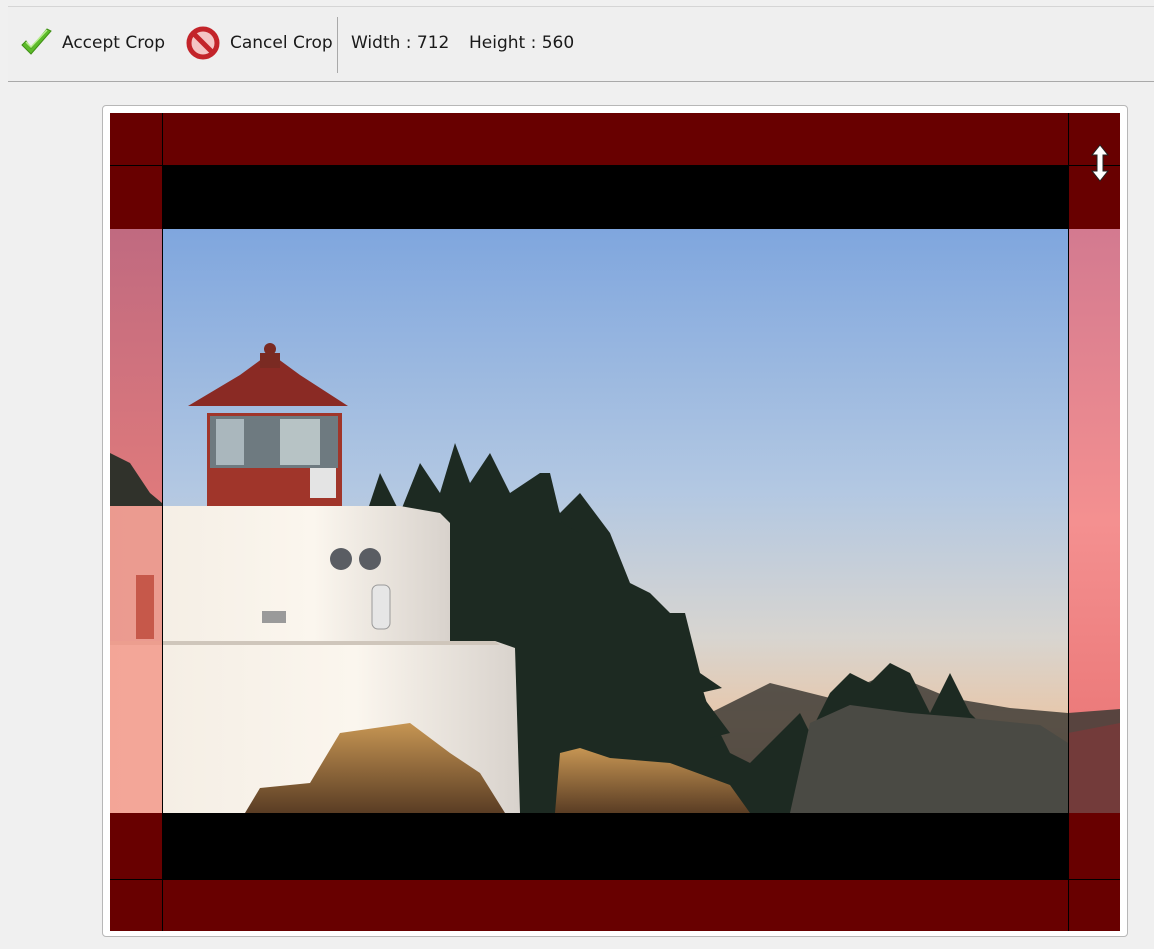 Image resolution: width=1154 pixels, height=949 pixels. Describe the element at coordinates (162, 522) in the screenshot. I see `crop-guide-left` at that location.